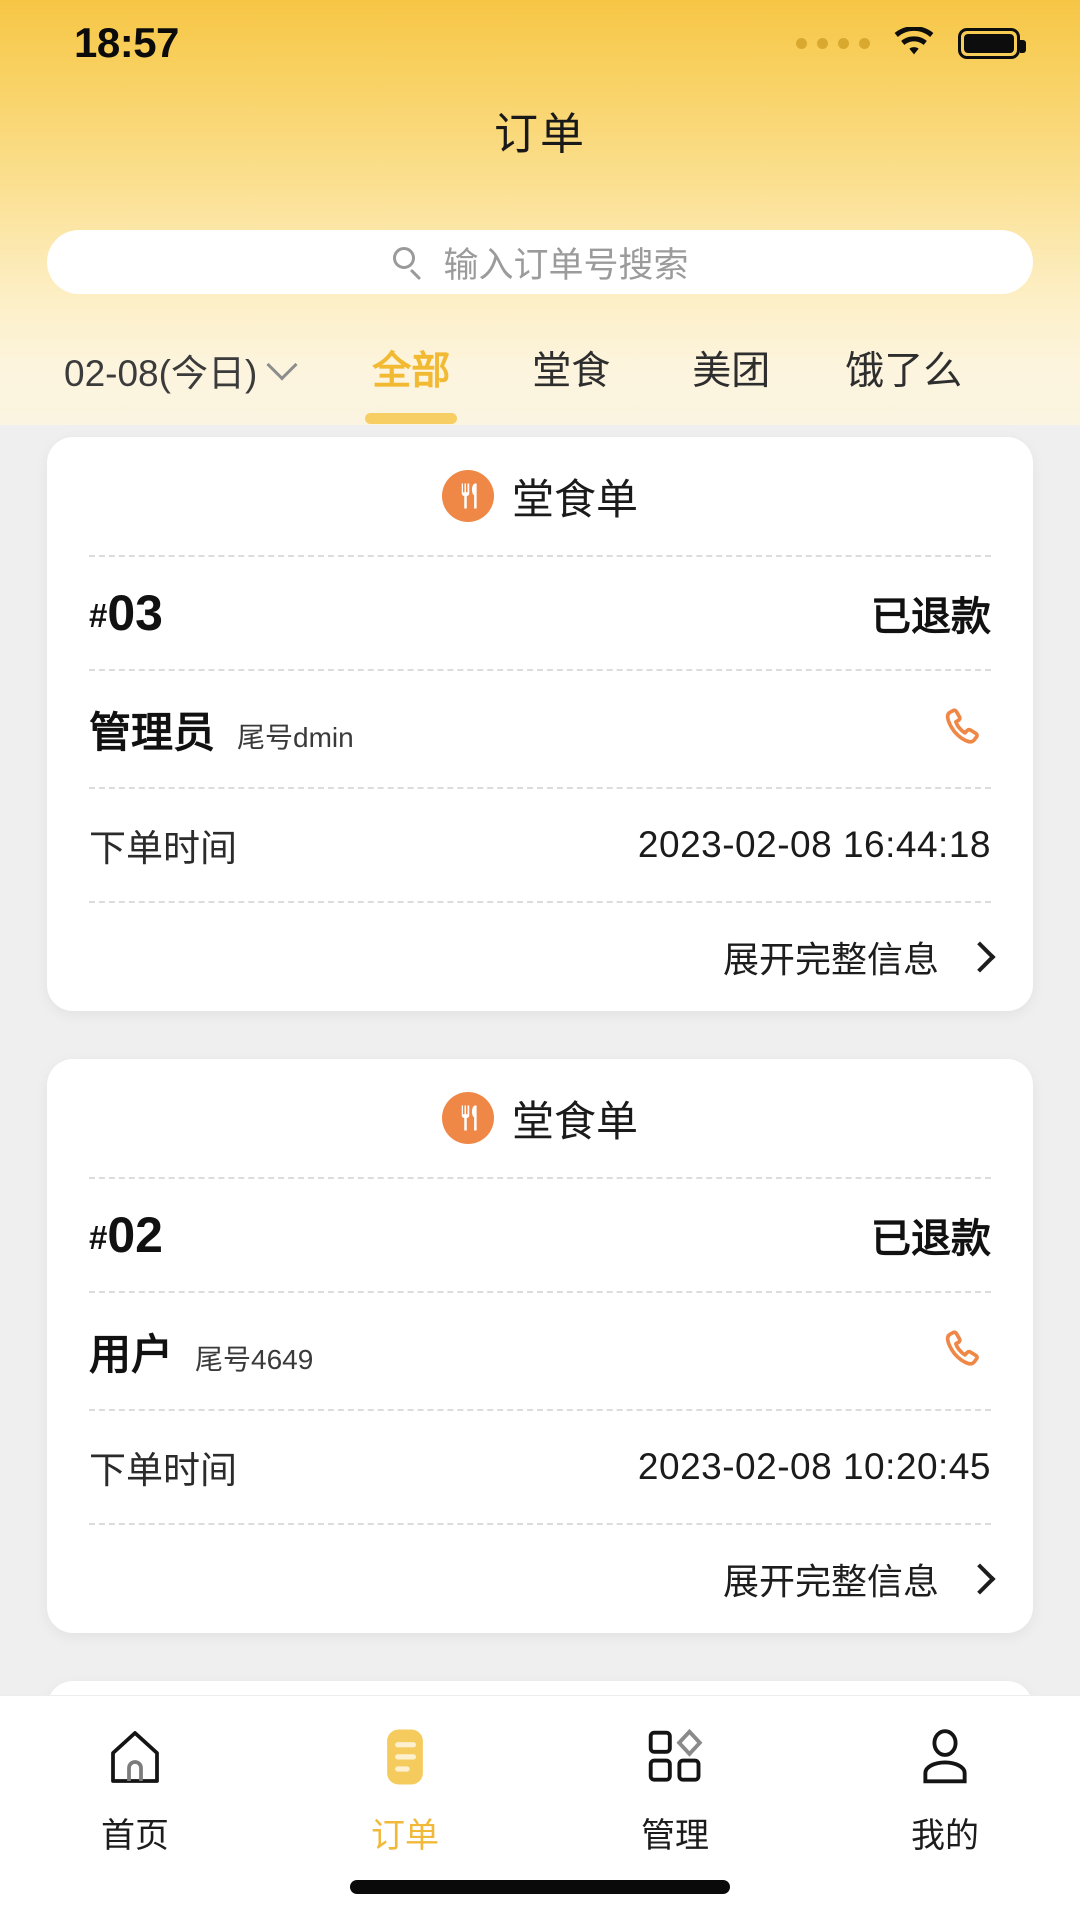 Image resolution: width=1080 pixels, height=1920 pixels. Describe the element at coordinates (914, 42) in the screenshot. I see `wifi-icon` at that location.